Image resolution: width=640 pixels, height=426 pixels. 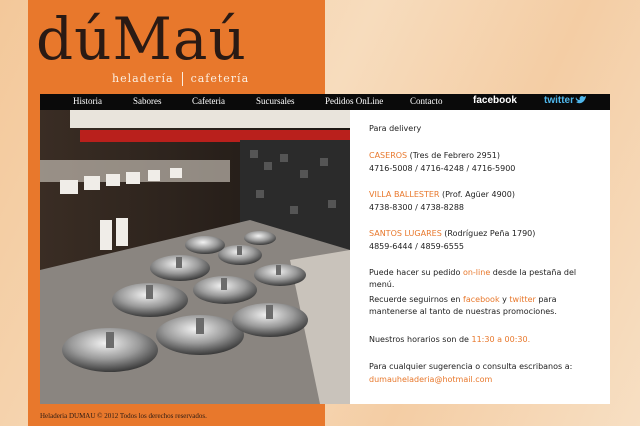 I want to click on opening-hours: Nuestros horarios son de 11:30 a 00:30., so click(x=449, y=340).